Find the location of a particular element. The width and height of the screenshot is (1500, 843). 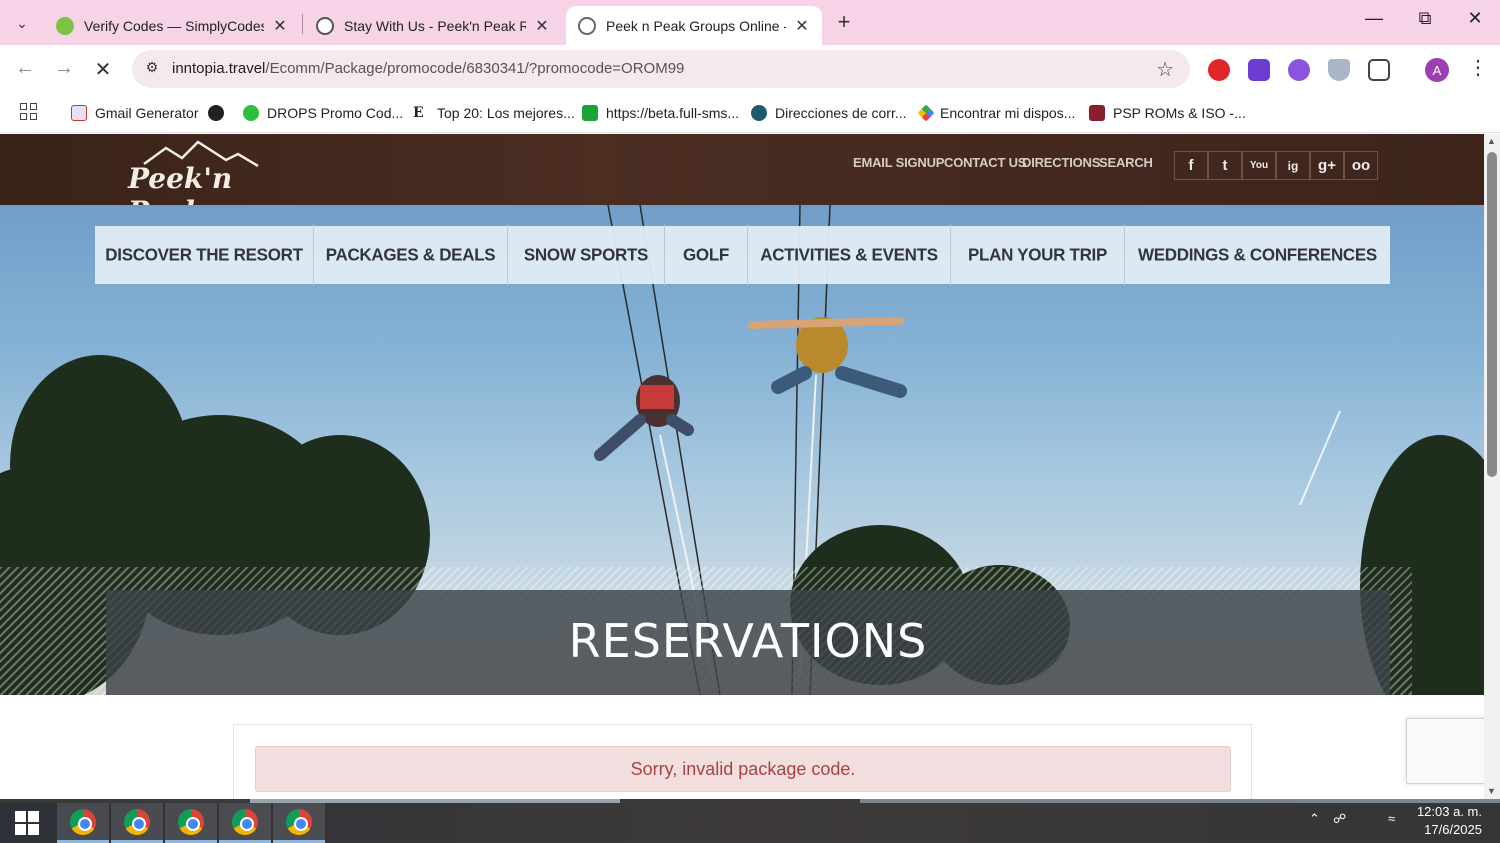

nav-weddings-conferences: WEDDINGS & CONFERENCES is located at coordinates (1257, 255).